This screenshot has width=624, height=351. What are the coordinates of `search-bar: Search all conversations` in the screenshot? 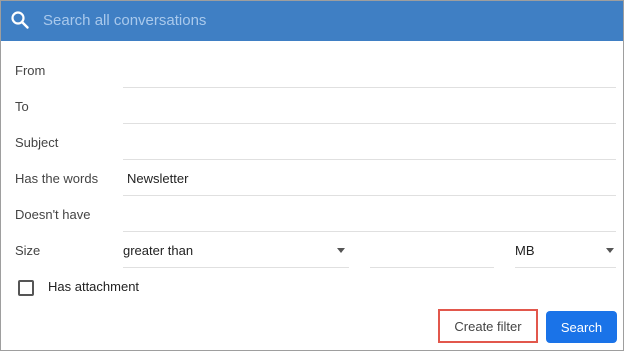 It's located at (312, 21).